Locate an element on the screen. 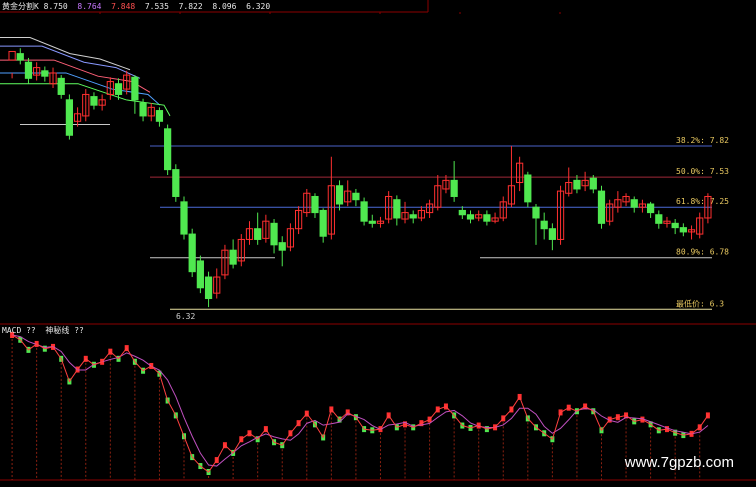  fib-level-label: 50.0%: 7.53 is located at coordinates (702, 171).